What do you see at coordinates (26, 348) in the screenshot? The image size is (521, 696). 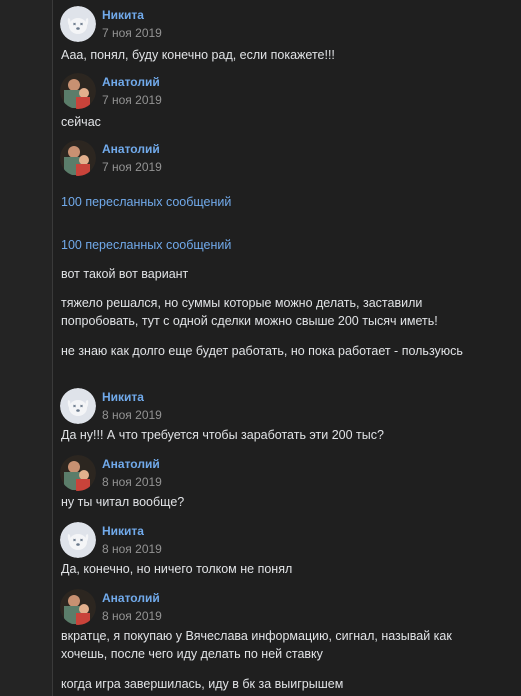 I see `left-rail` at bounding box center [26, 348].